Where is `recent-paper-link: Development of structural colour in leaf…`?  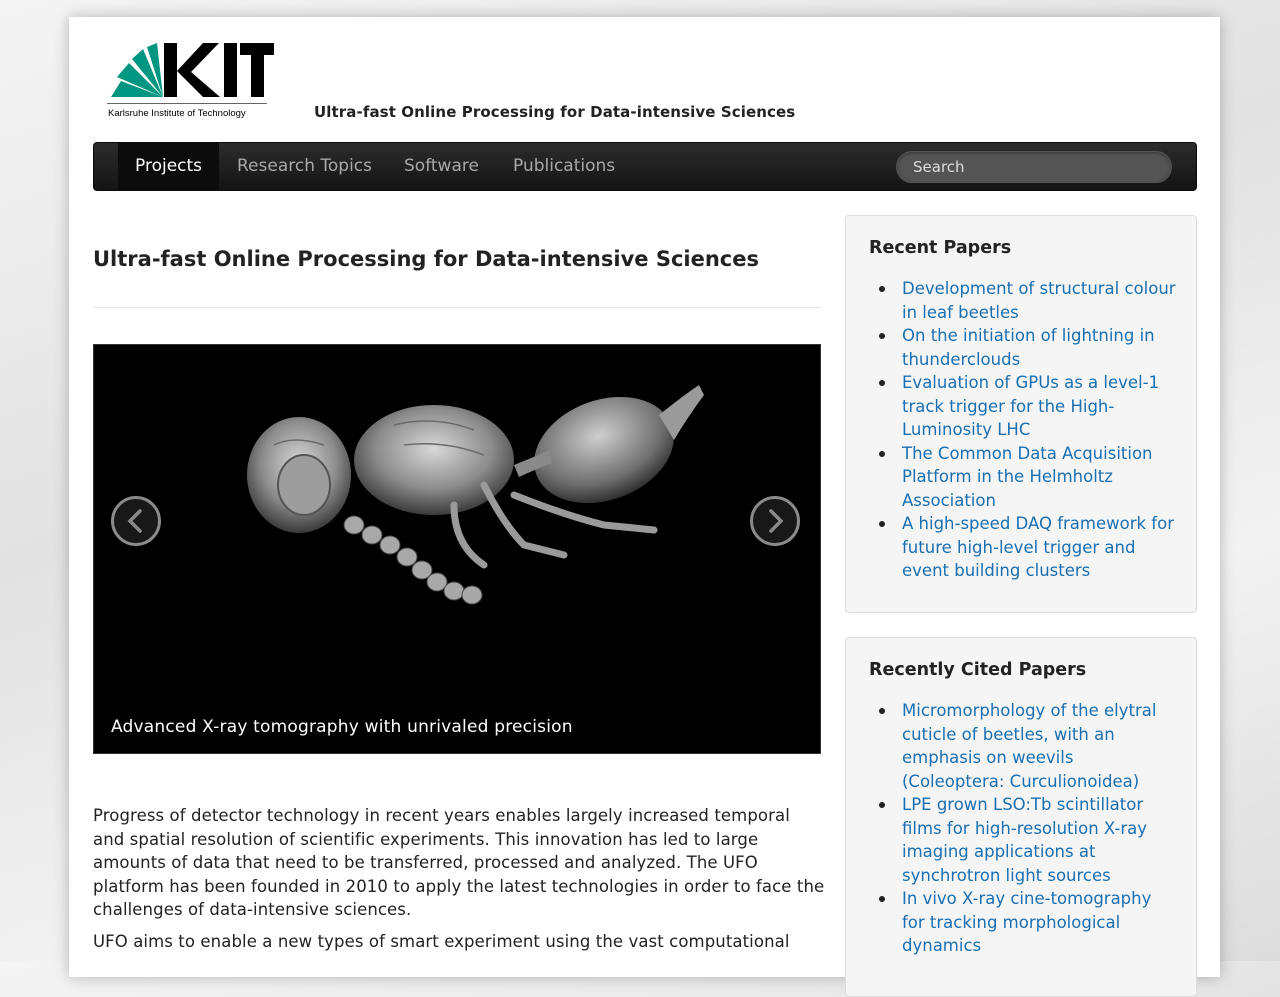
recent-paper-link: Development of structural colour in leaf… is located at coordinates (1029, 300).